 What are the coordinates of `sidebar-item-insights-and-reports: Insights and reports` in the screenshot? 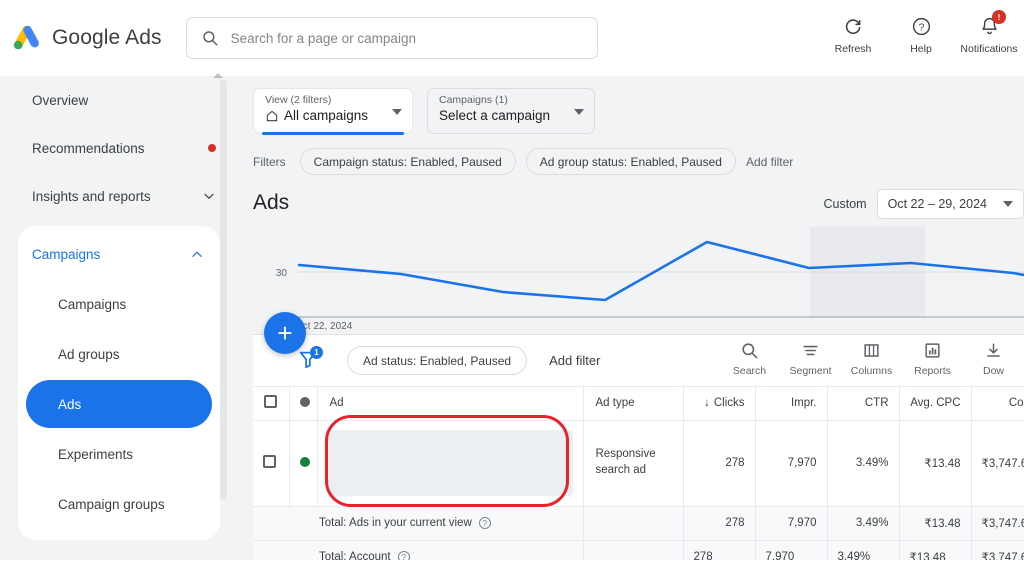 It's located at (116, 196).